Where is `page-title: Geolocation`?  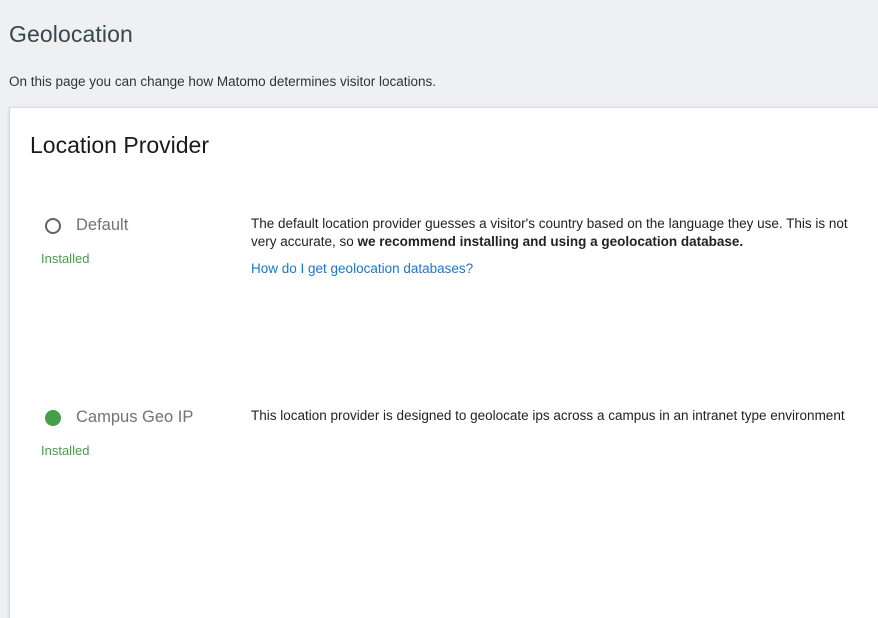 page-title: Geolocation is located at coordinates (71, 34).